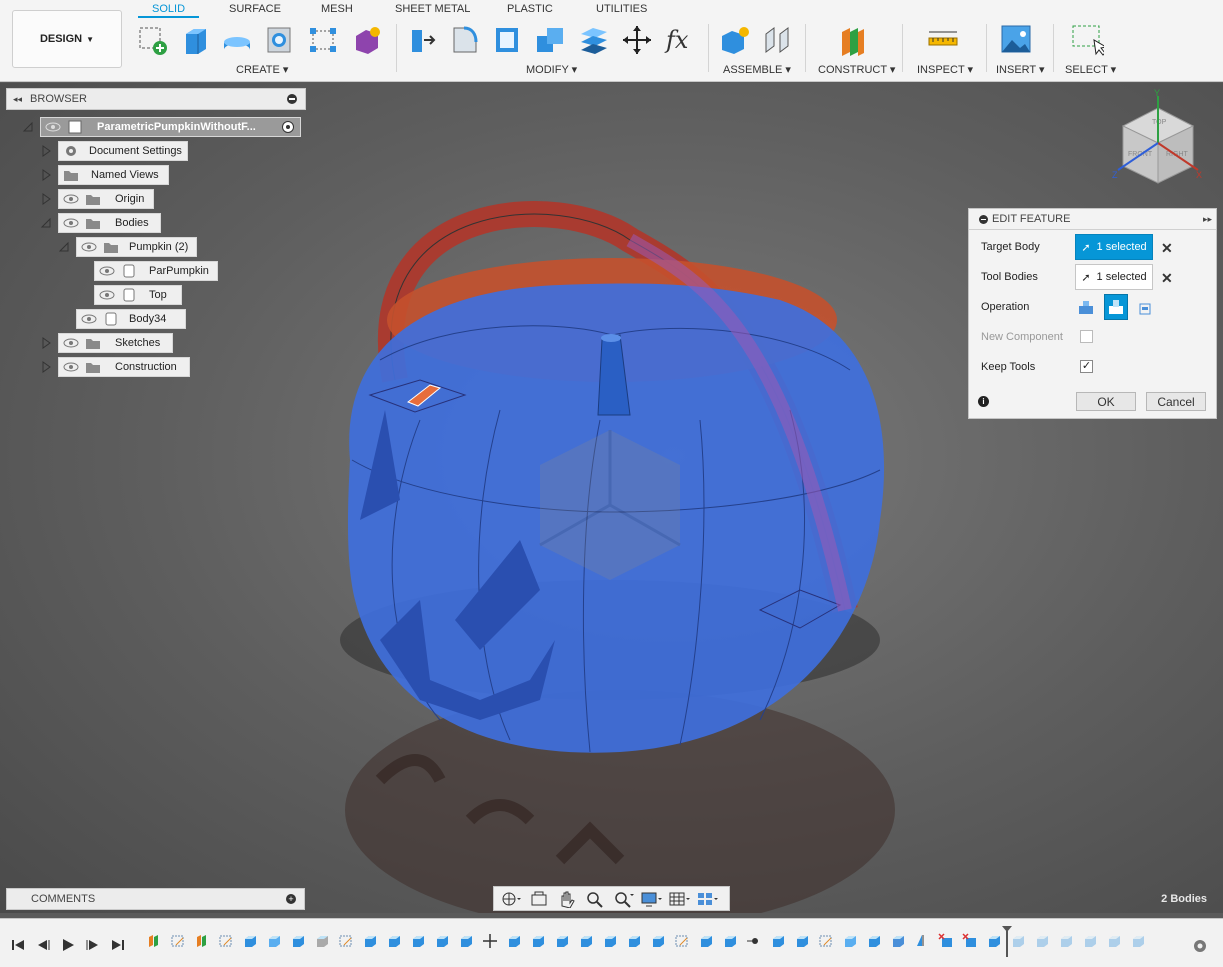  What do you see at coordinates (138, 295) in the screenshot?
I see `browser-item-top: Top` at bounding box center [138, 295].